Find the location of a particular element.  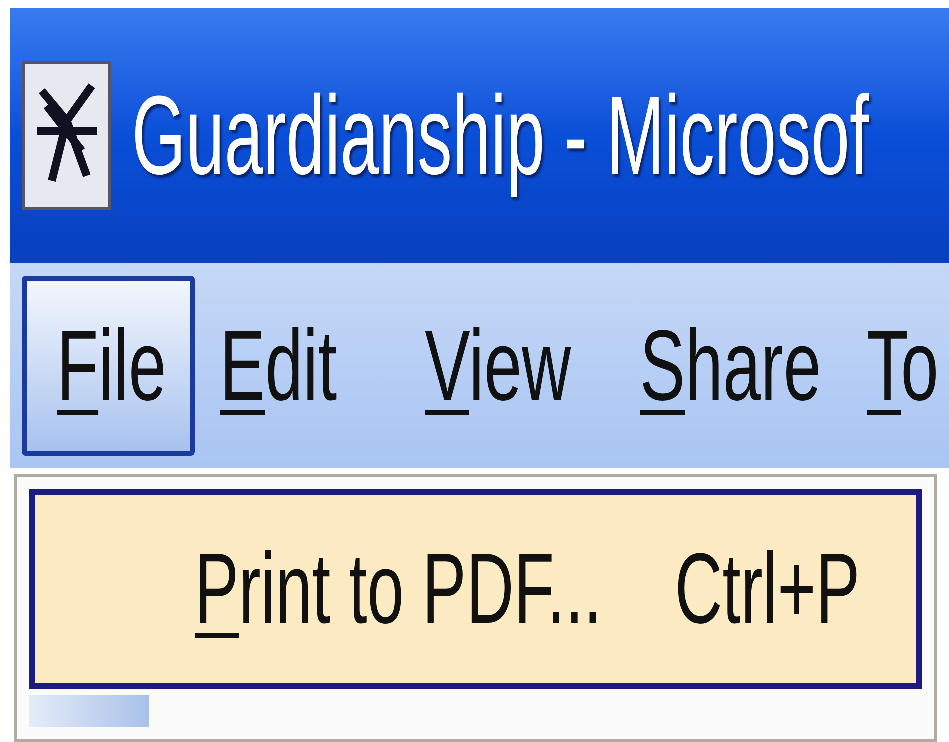

menu-item: To is located at coordinates (903, 366).